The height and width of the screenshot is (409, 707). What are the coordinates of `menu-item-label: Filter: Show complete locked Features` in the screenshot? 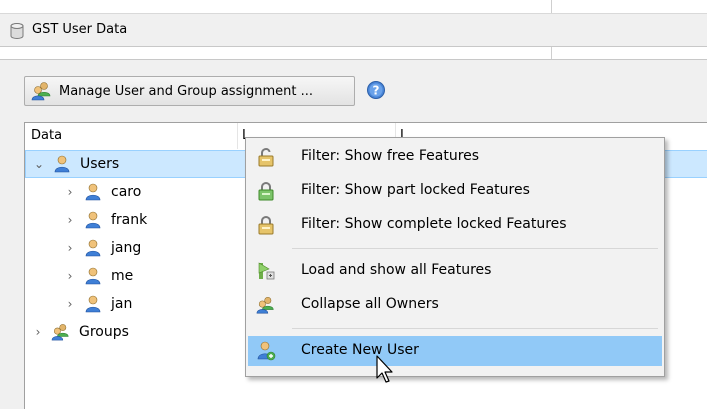 It's located at (434, 224).